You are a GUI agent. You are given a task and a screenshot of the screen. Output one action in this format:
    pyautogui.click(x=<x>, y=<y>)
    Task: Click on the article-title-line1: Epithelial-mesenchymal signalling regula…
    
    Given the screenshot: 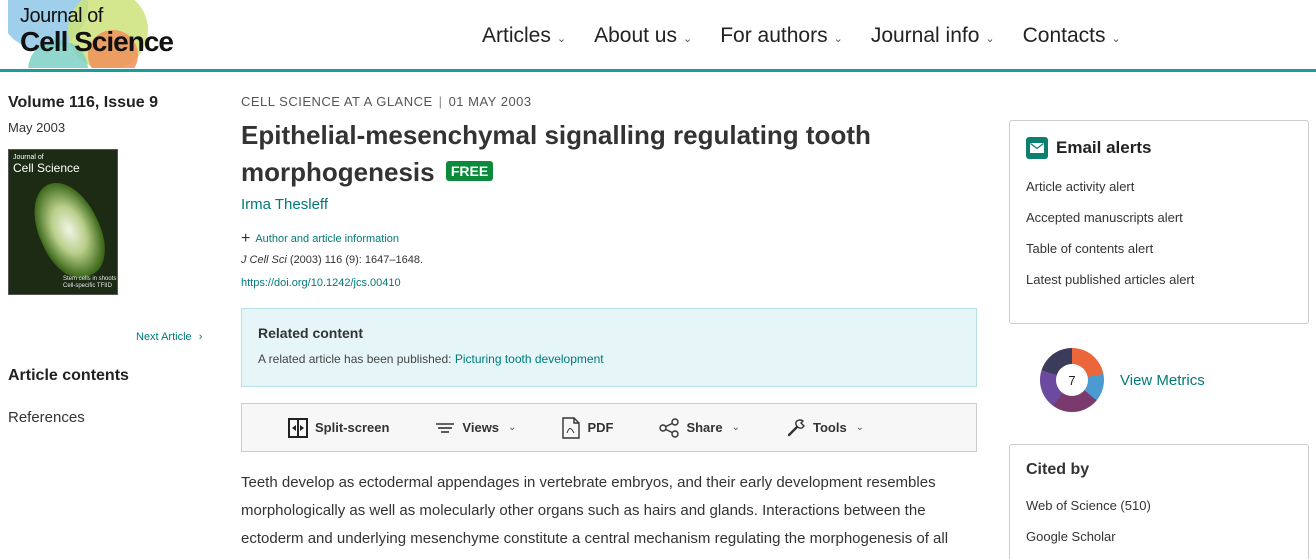 What is the action you would take?
    pyautogui.click(x=556, y=135)
    